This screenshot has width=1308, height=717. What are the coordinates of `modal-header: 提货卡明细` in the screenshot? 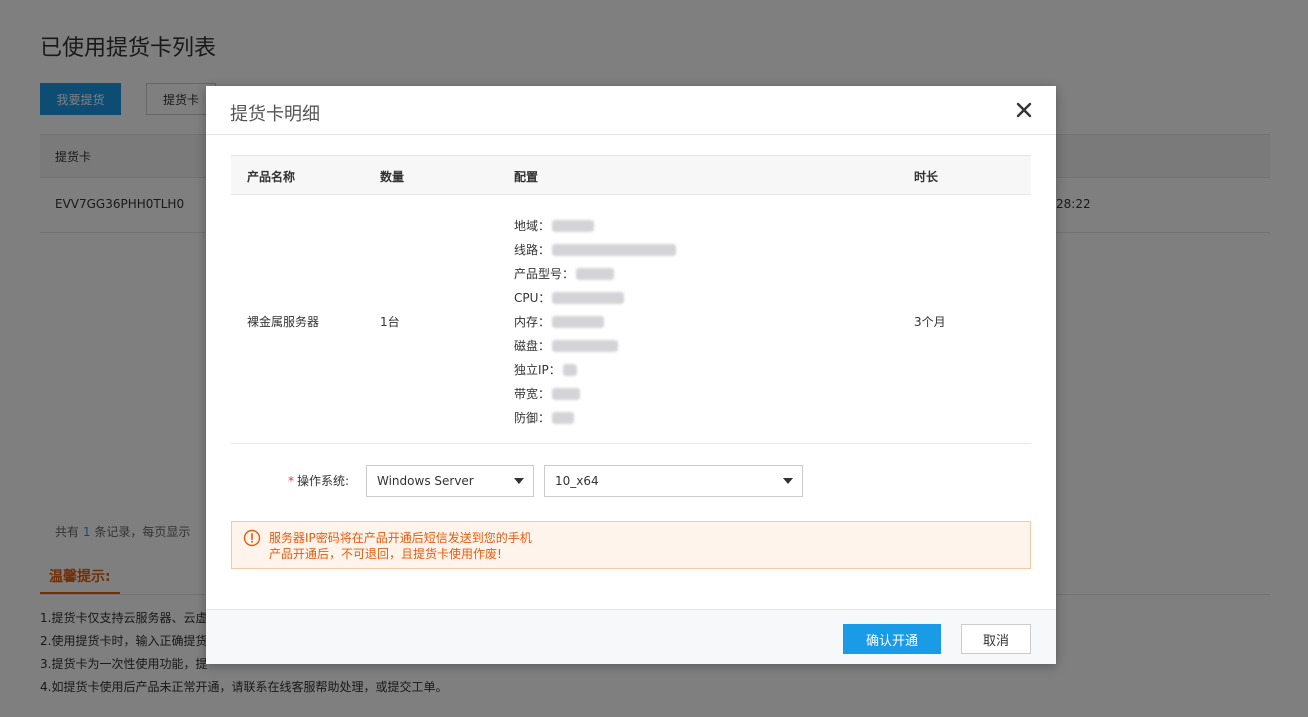 It's located at (631, 110).